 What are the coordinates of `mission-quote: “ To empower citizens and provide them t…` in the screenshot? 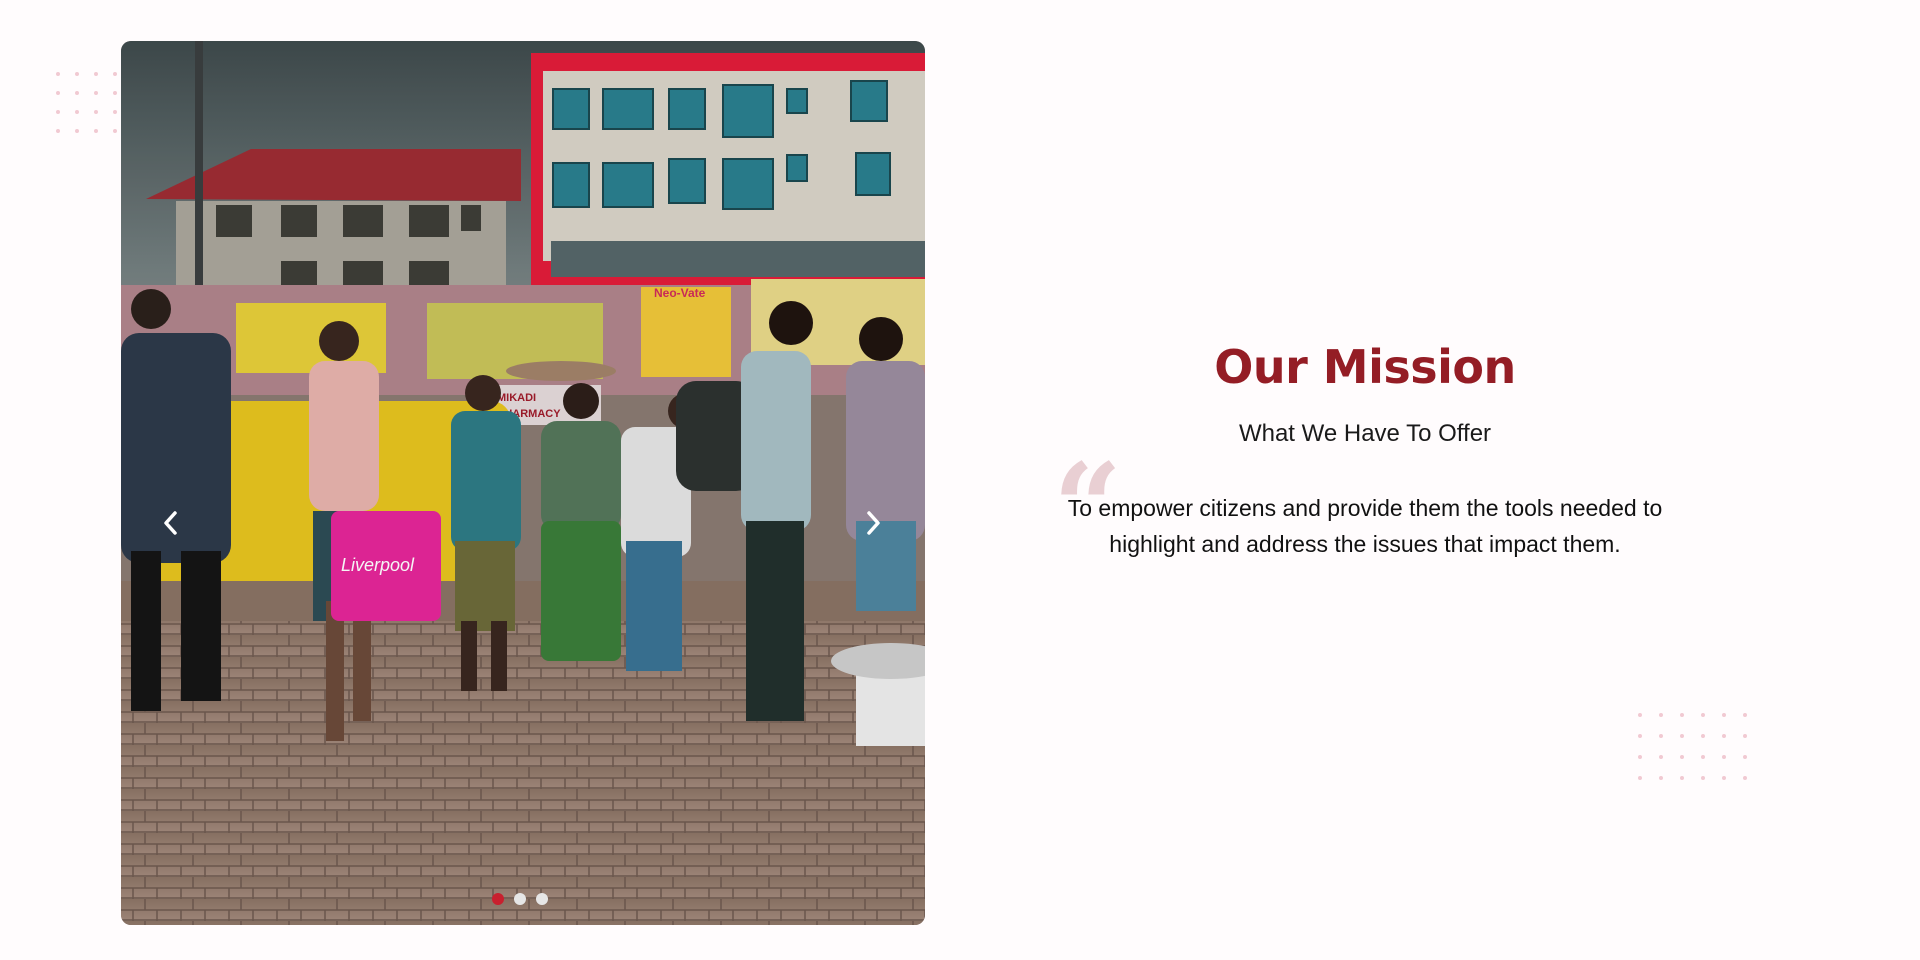 It's located at (1365, 508).